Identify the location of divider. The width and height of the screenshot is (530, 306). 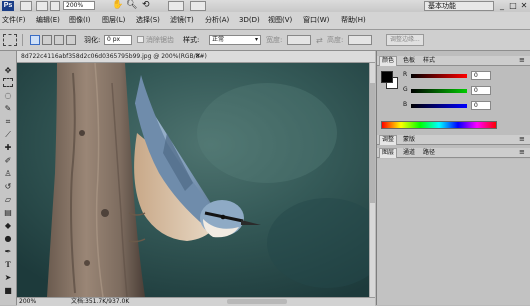
(22, 40).